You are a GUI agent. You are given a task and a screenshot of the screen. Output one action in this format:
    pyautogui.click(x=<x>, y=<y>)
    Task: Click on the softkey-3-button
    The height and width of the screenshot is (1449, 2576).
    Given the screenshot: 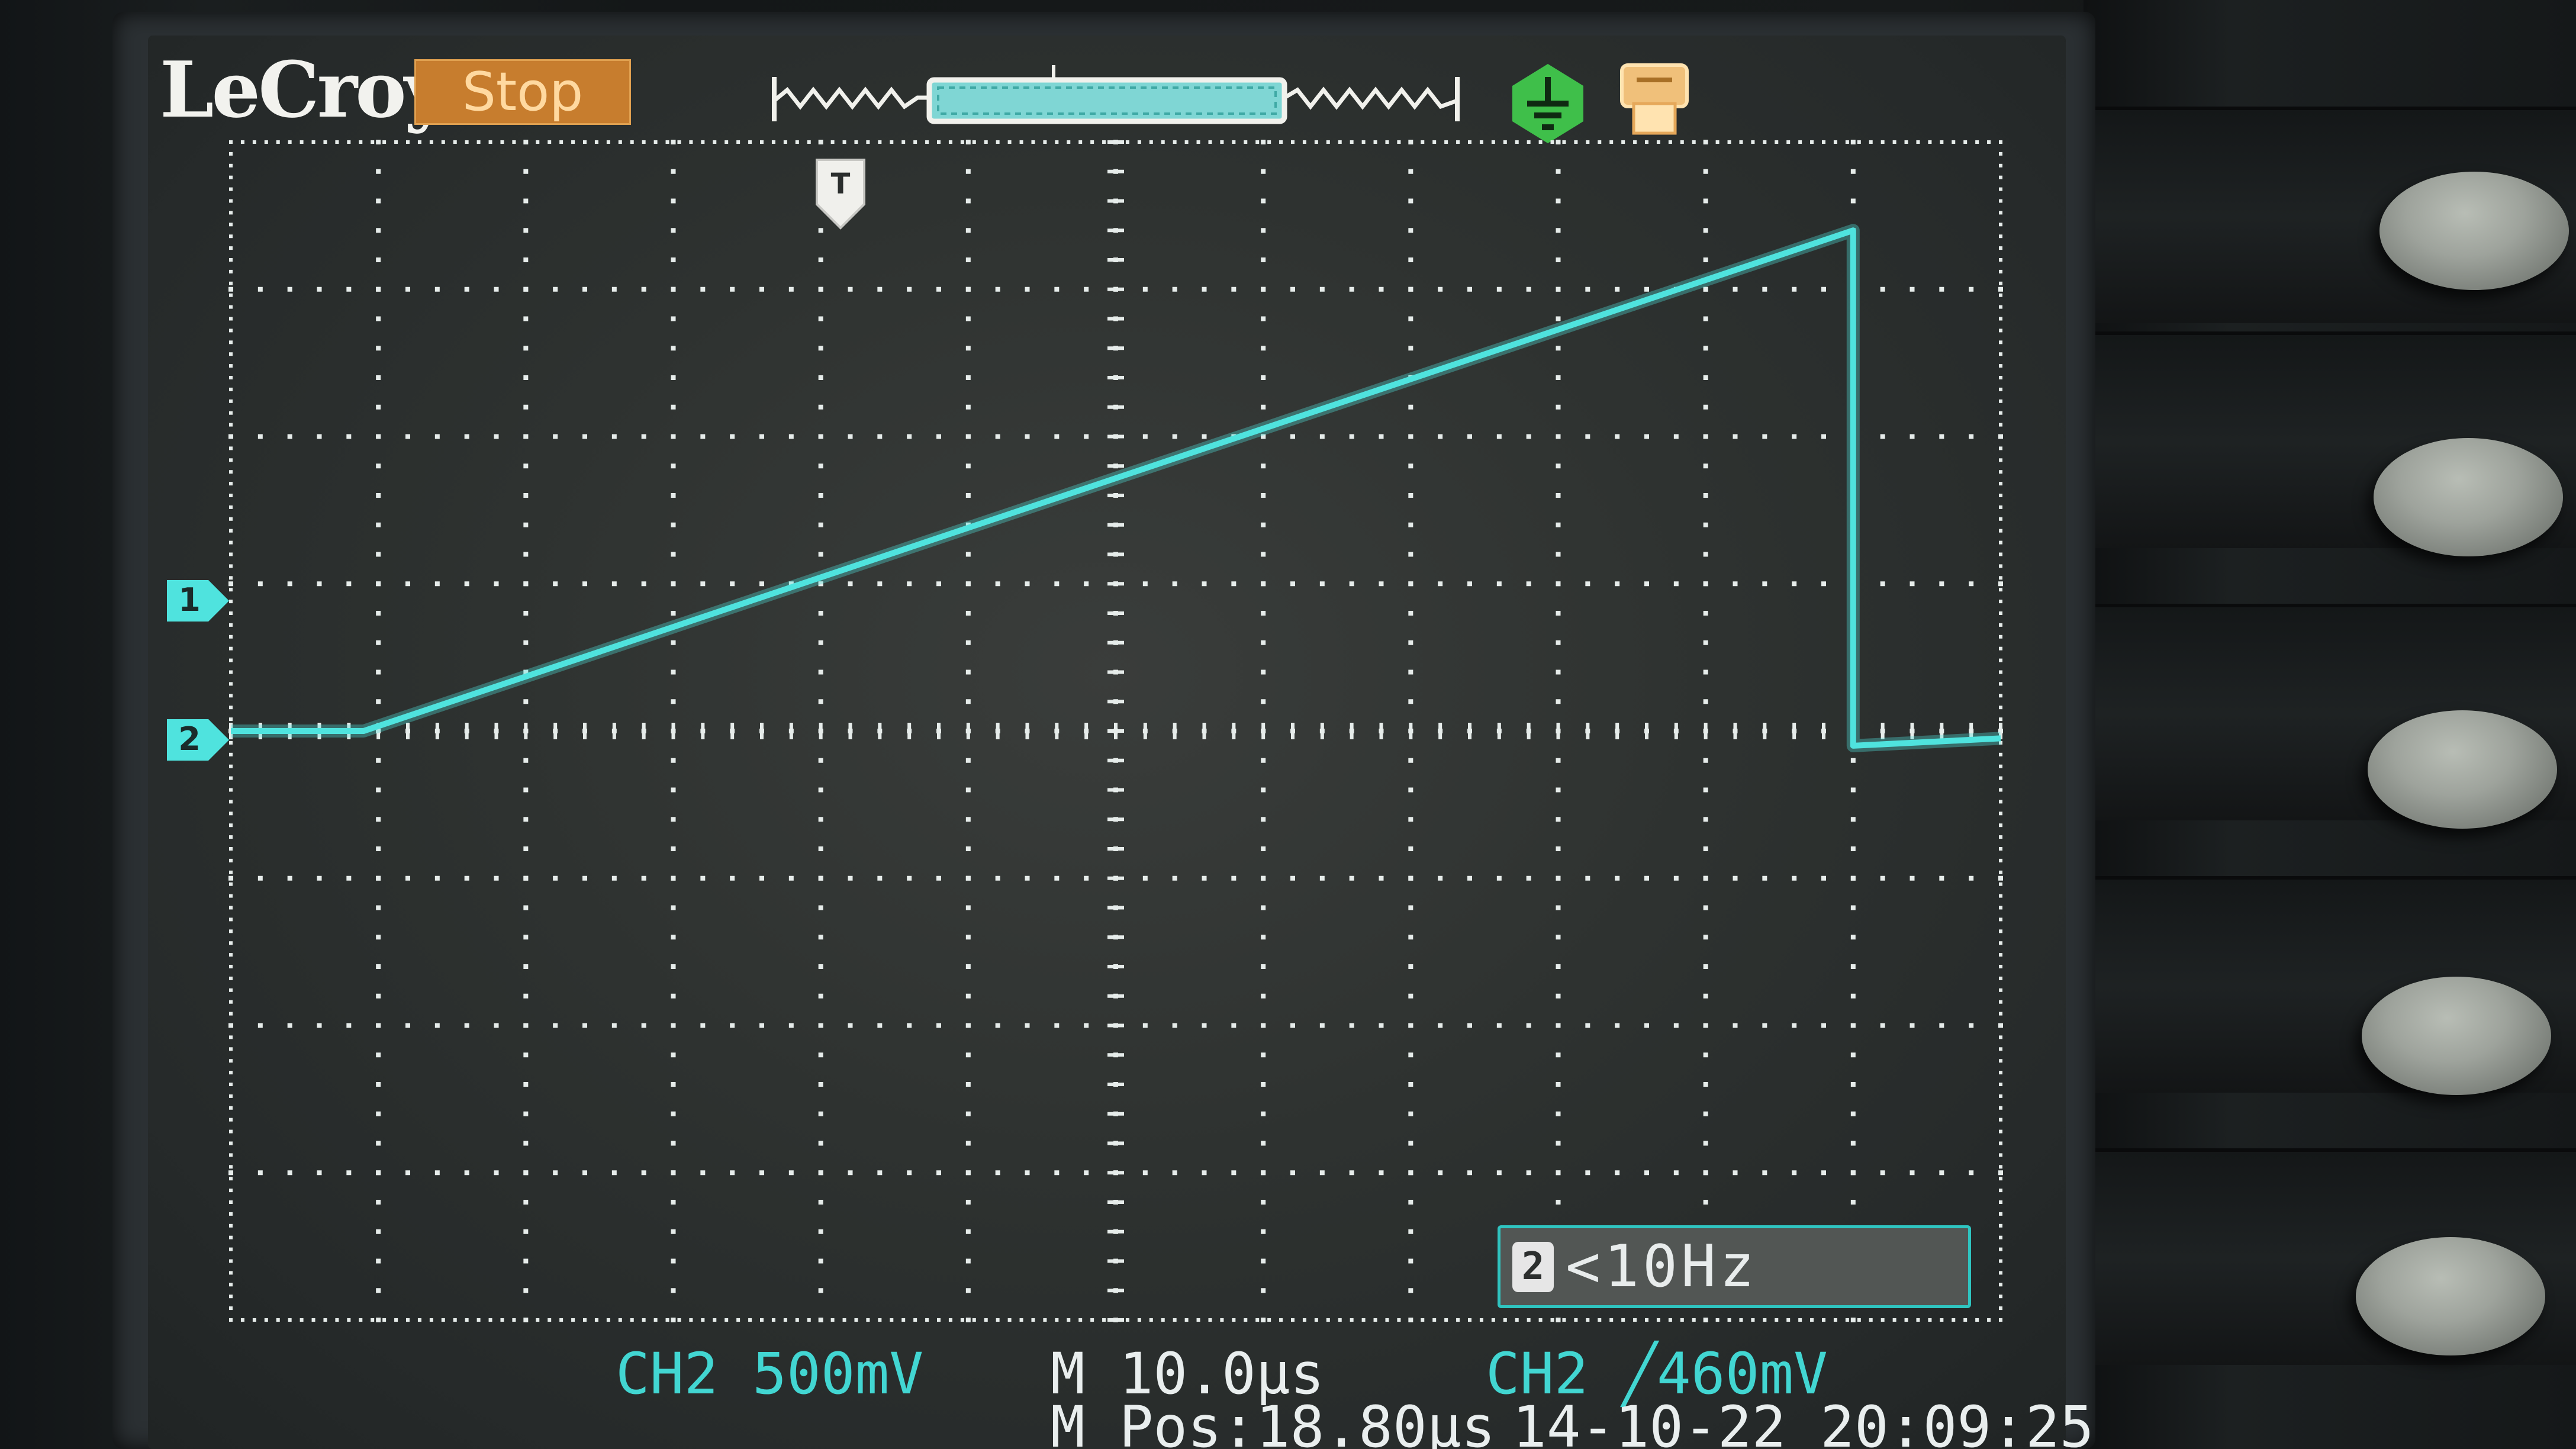 What is the action you would take?
    pyautogui.click(x=2462, y=769)
    